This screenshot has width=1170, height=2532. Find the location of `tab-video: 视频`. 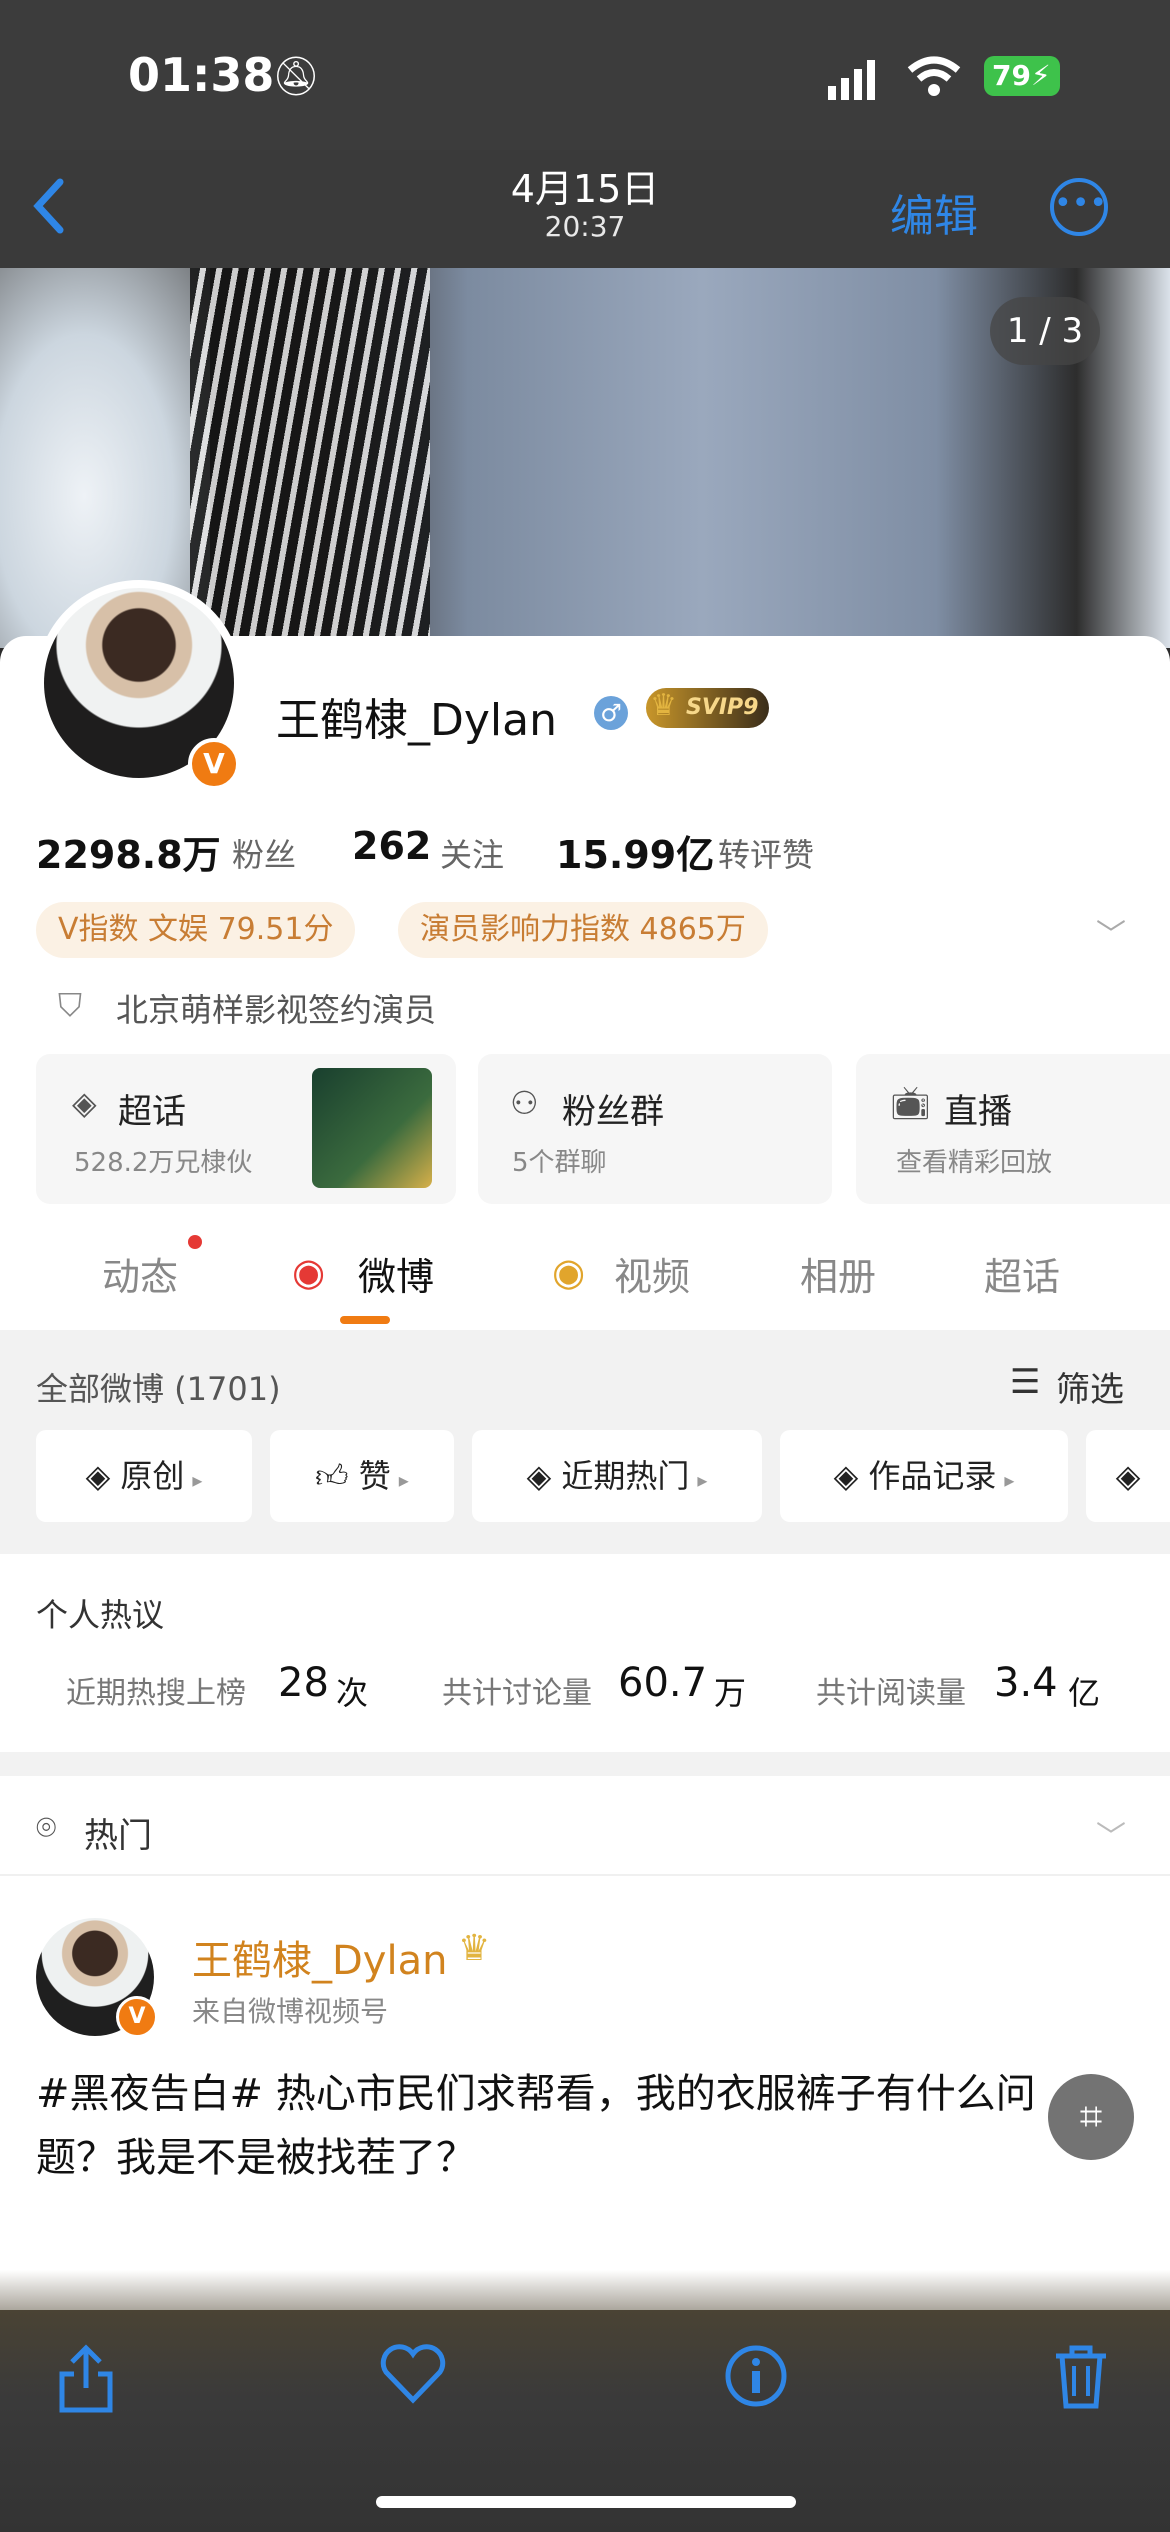

tab-video: 视频 is located at coordinates (652, 1273).